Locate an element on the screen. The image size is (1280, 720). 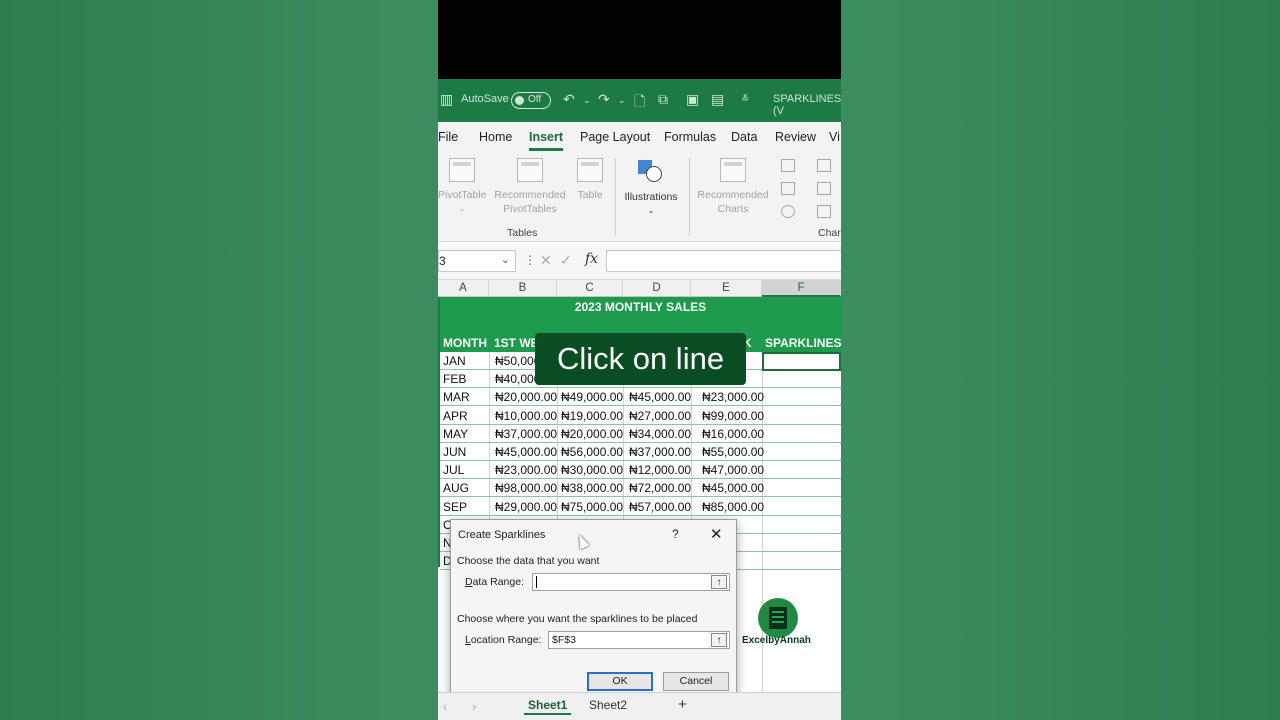
name-box: 3 ⌄ is located at coordinates (477, 261).